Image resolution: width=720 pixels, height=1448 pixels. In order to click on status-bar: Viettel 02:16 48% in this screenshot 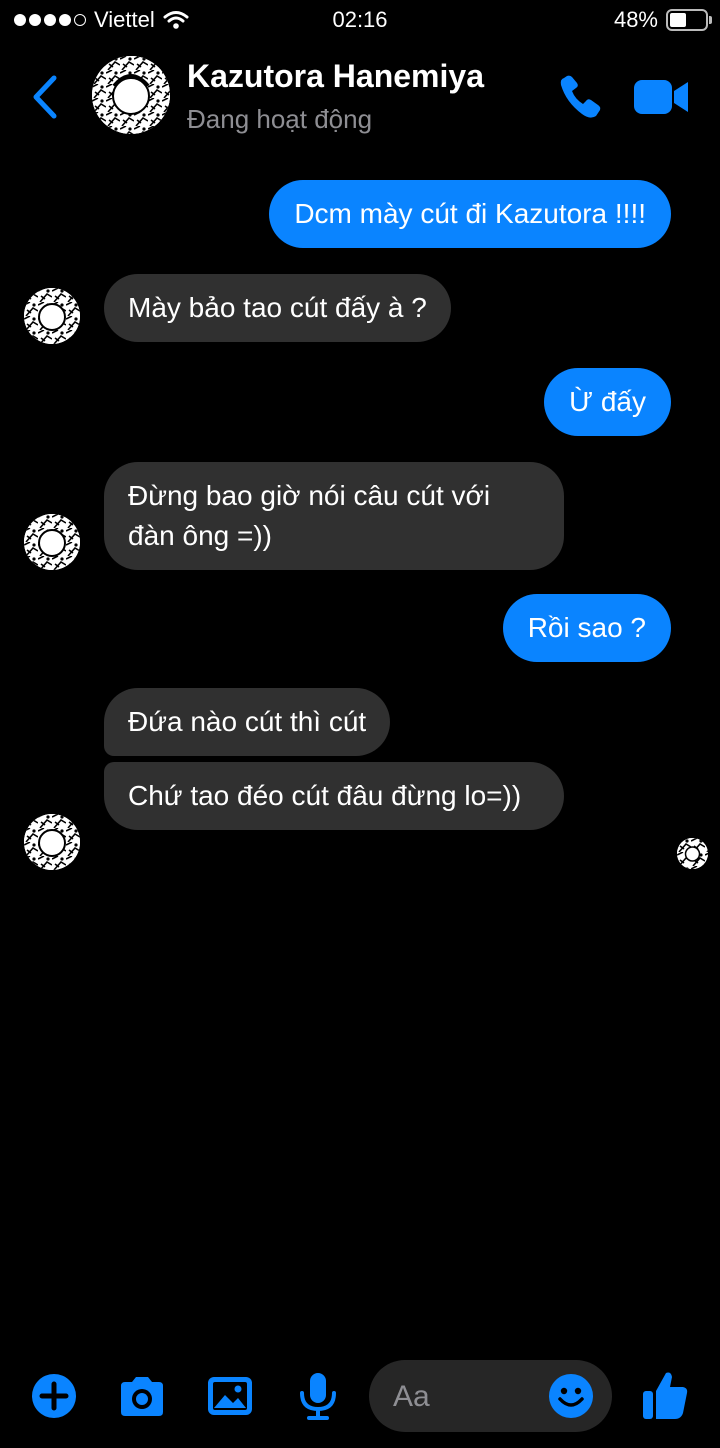, I will do `click(360, 22)`.